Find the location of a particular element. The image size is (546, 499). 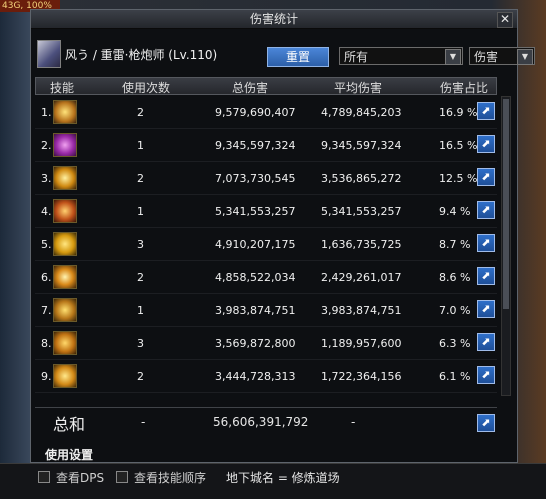

row-share: 16.9 % is located at coordinates (458, 112).